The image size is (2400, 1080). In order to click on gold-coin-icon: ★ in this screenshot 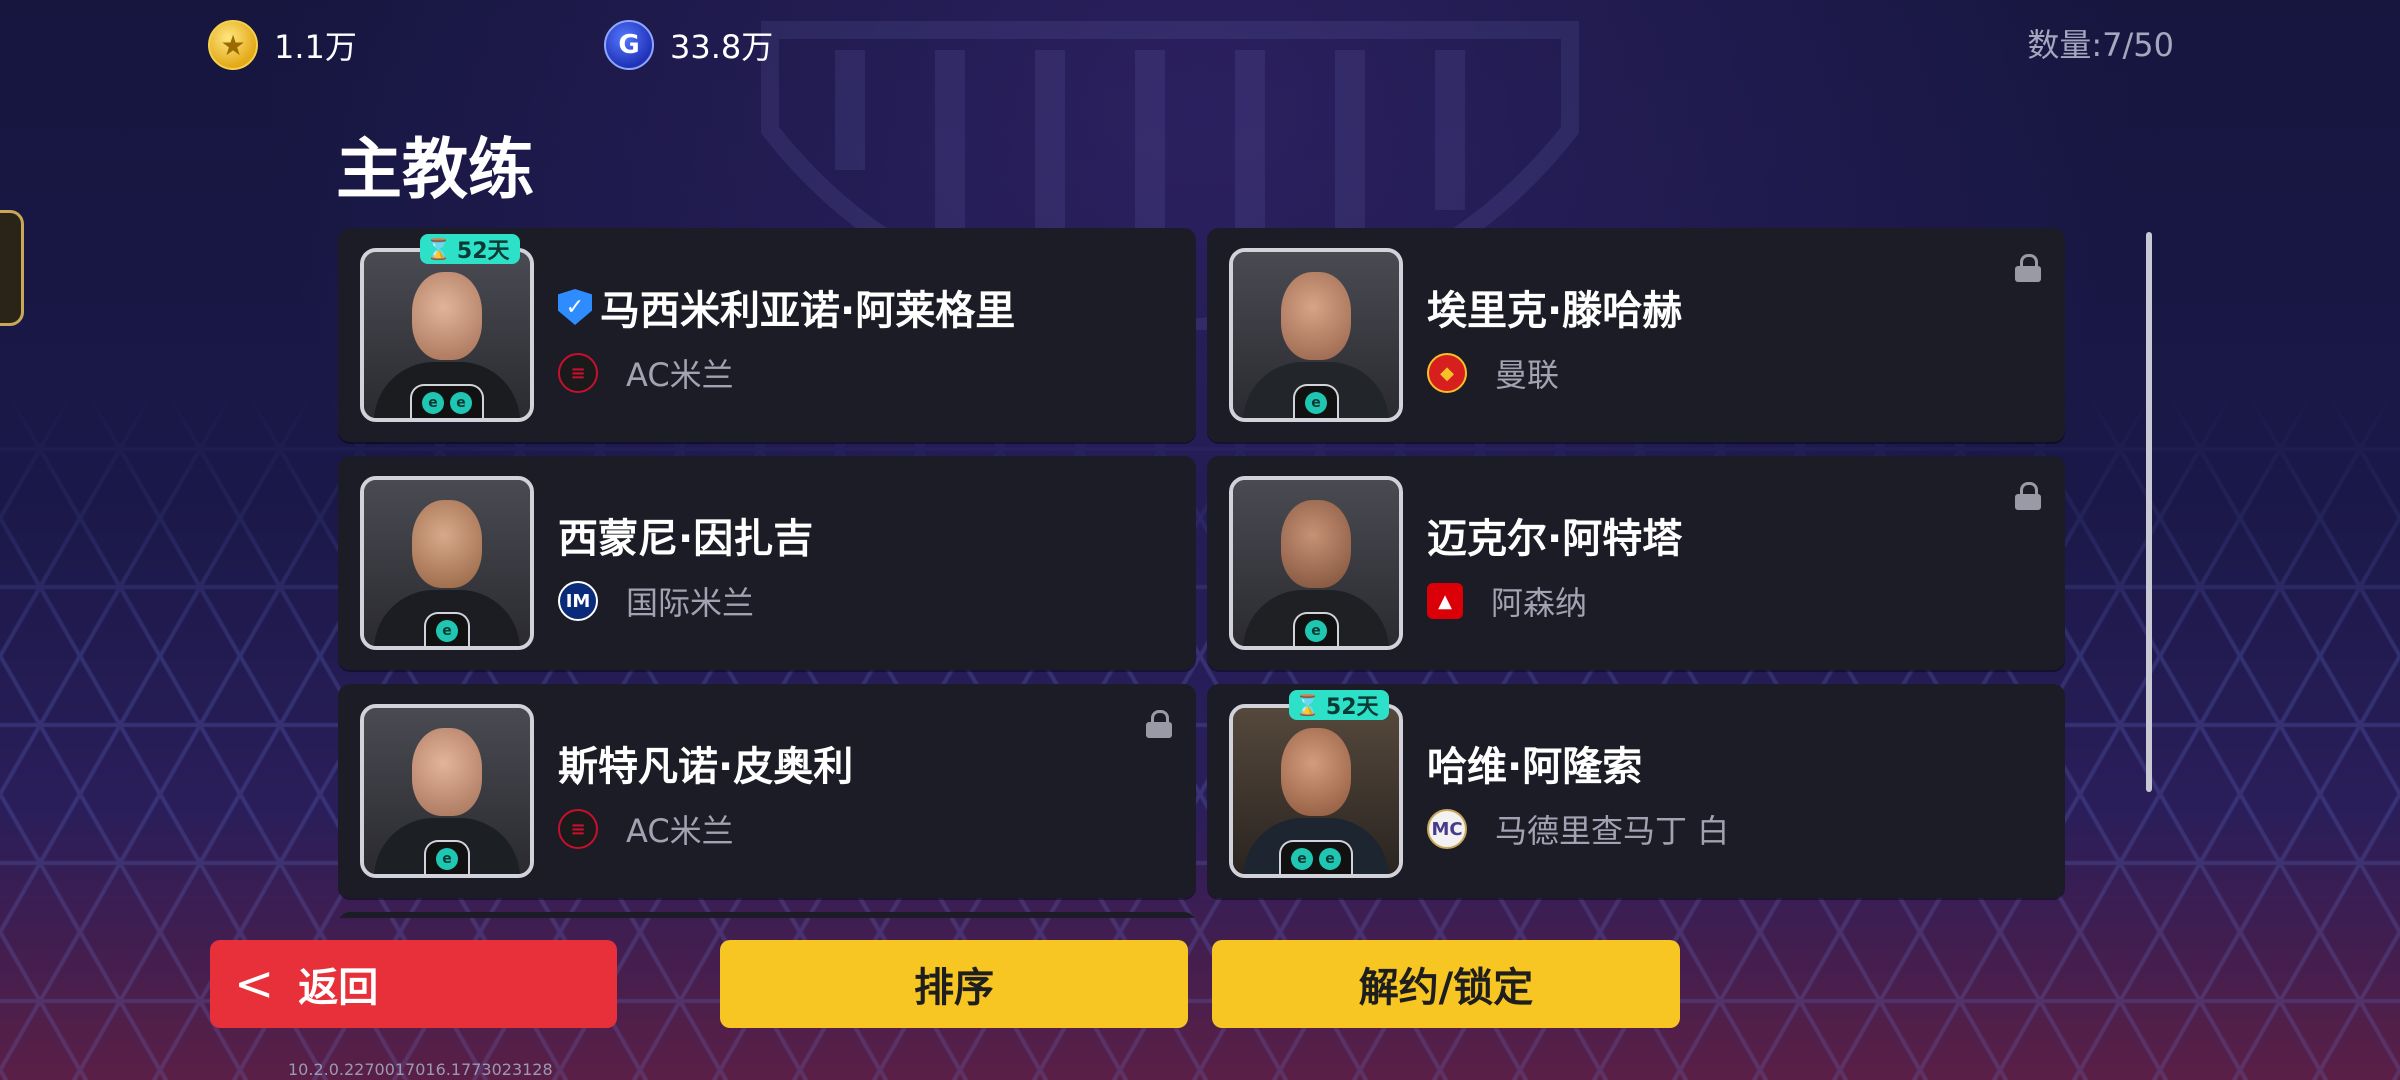, I will do `click(233, 45)`.